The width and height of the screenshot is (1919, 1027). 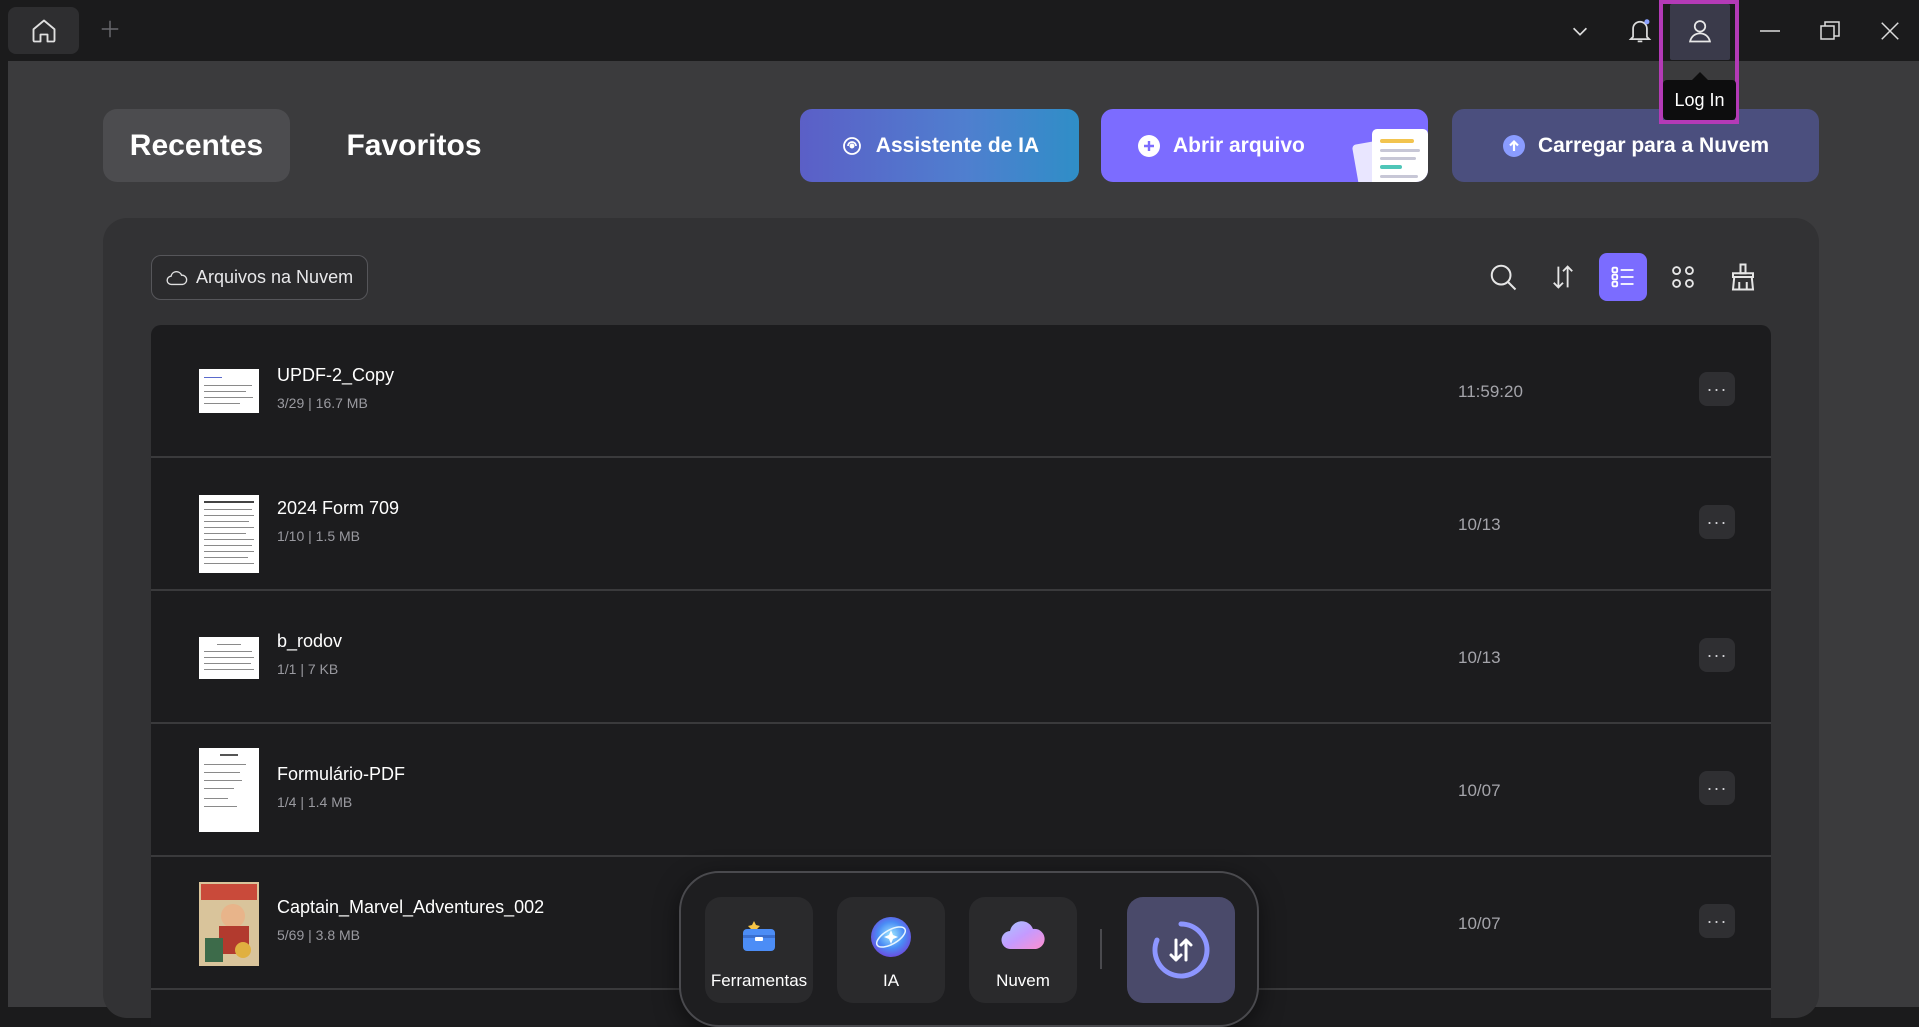 What do you see at coordinates (315, 802) in the screenshot?
I see `file-meta: 1/4 | 1.4 MB` at bounding box center [315, 802].